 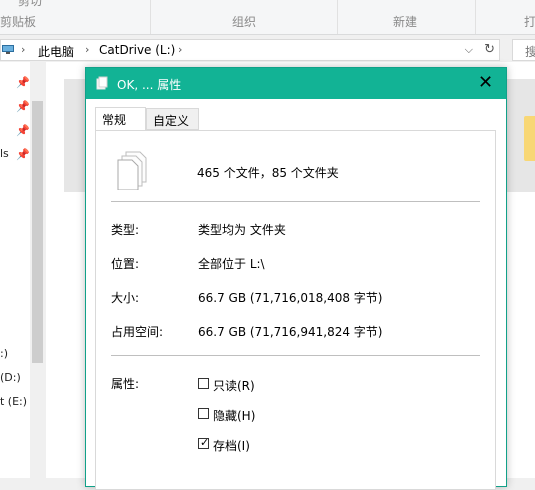 I want to click on ribbon-partial-label: 剪切, so click(x=30, y=4).